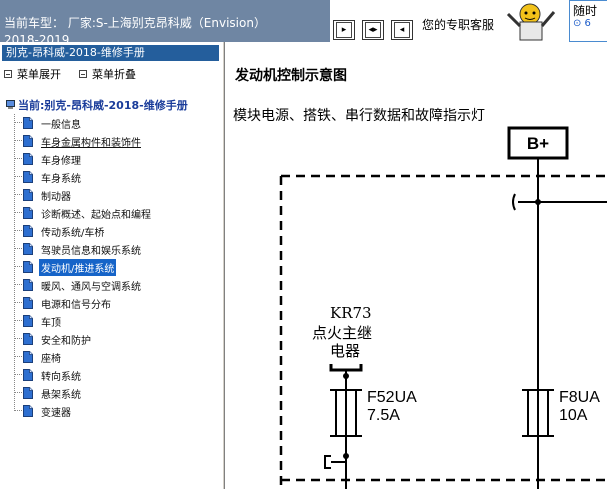  What do you see at coordinates (342, 333) in the screenshot?
I see `relay-name-1: 点火主继` at bounding box center [342, 333].